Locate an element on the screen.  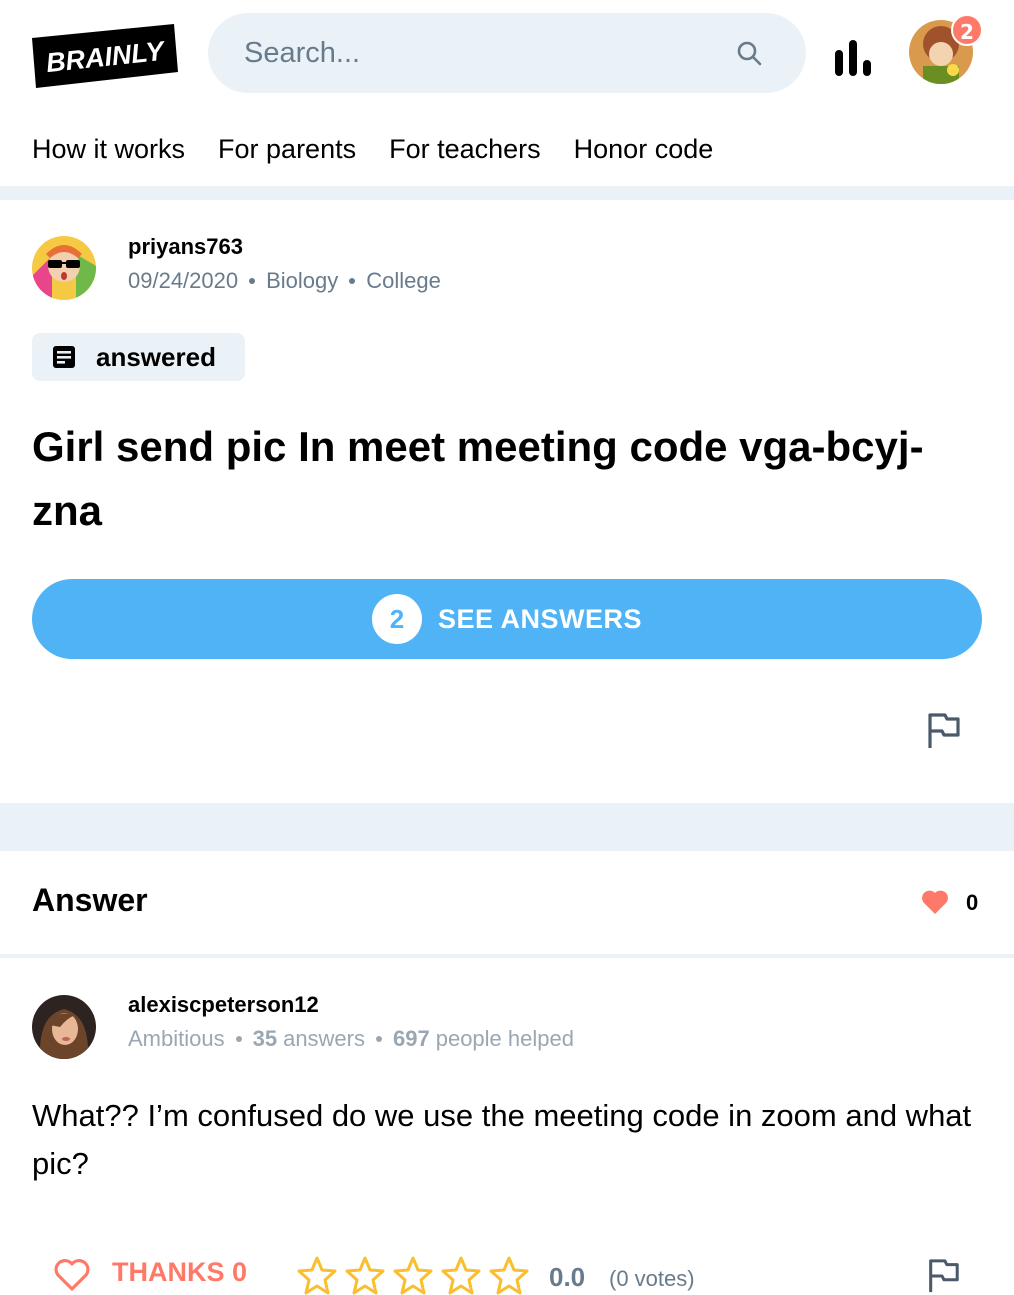
people-helped-count: 697 is located at coordinates (411, 1038).